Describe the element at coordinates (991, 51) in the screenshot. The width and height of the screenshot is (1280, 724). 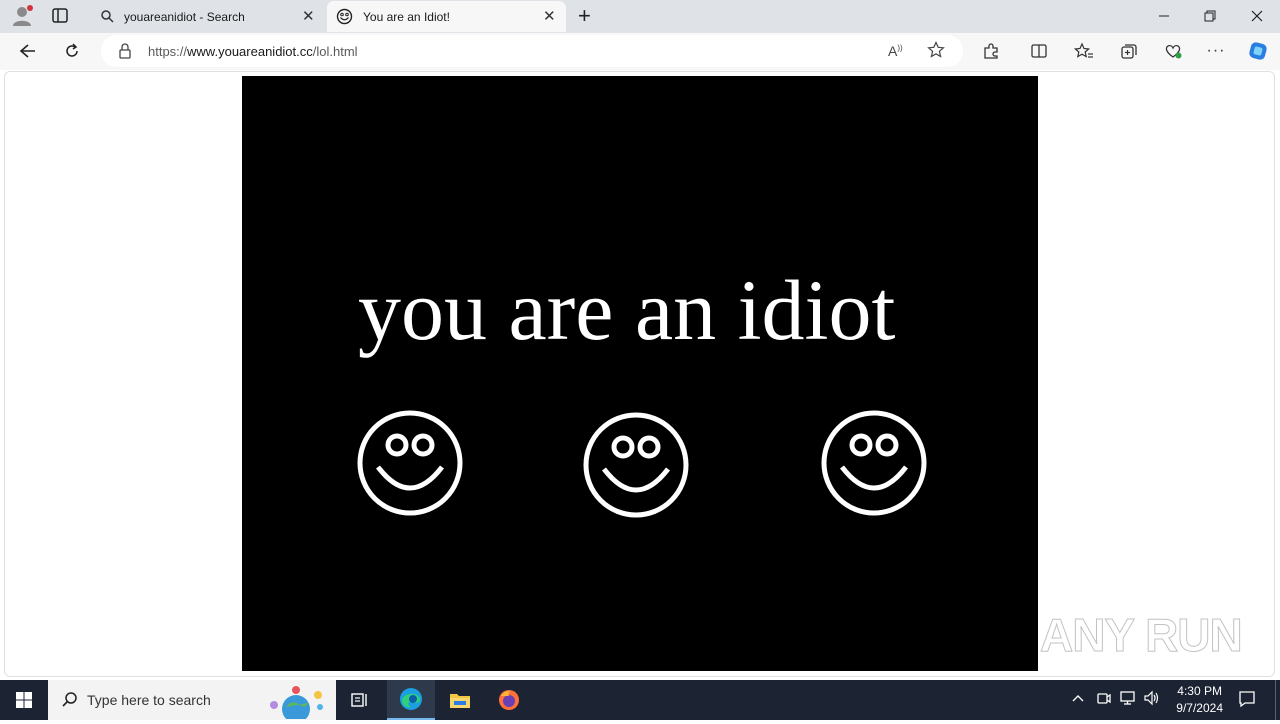
I see `extensions-icon` at that location.